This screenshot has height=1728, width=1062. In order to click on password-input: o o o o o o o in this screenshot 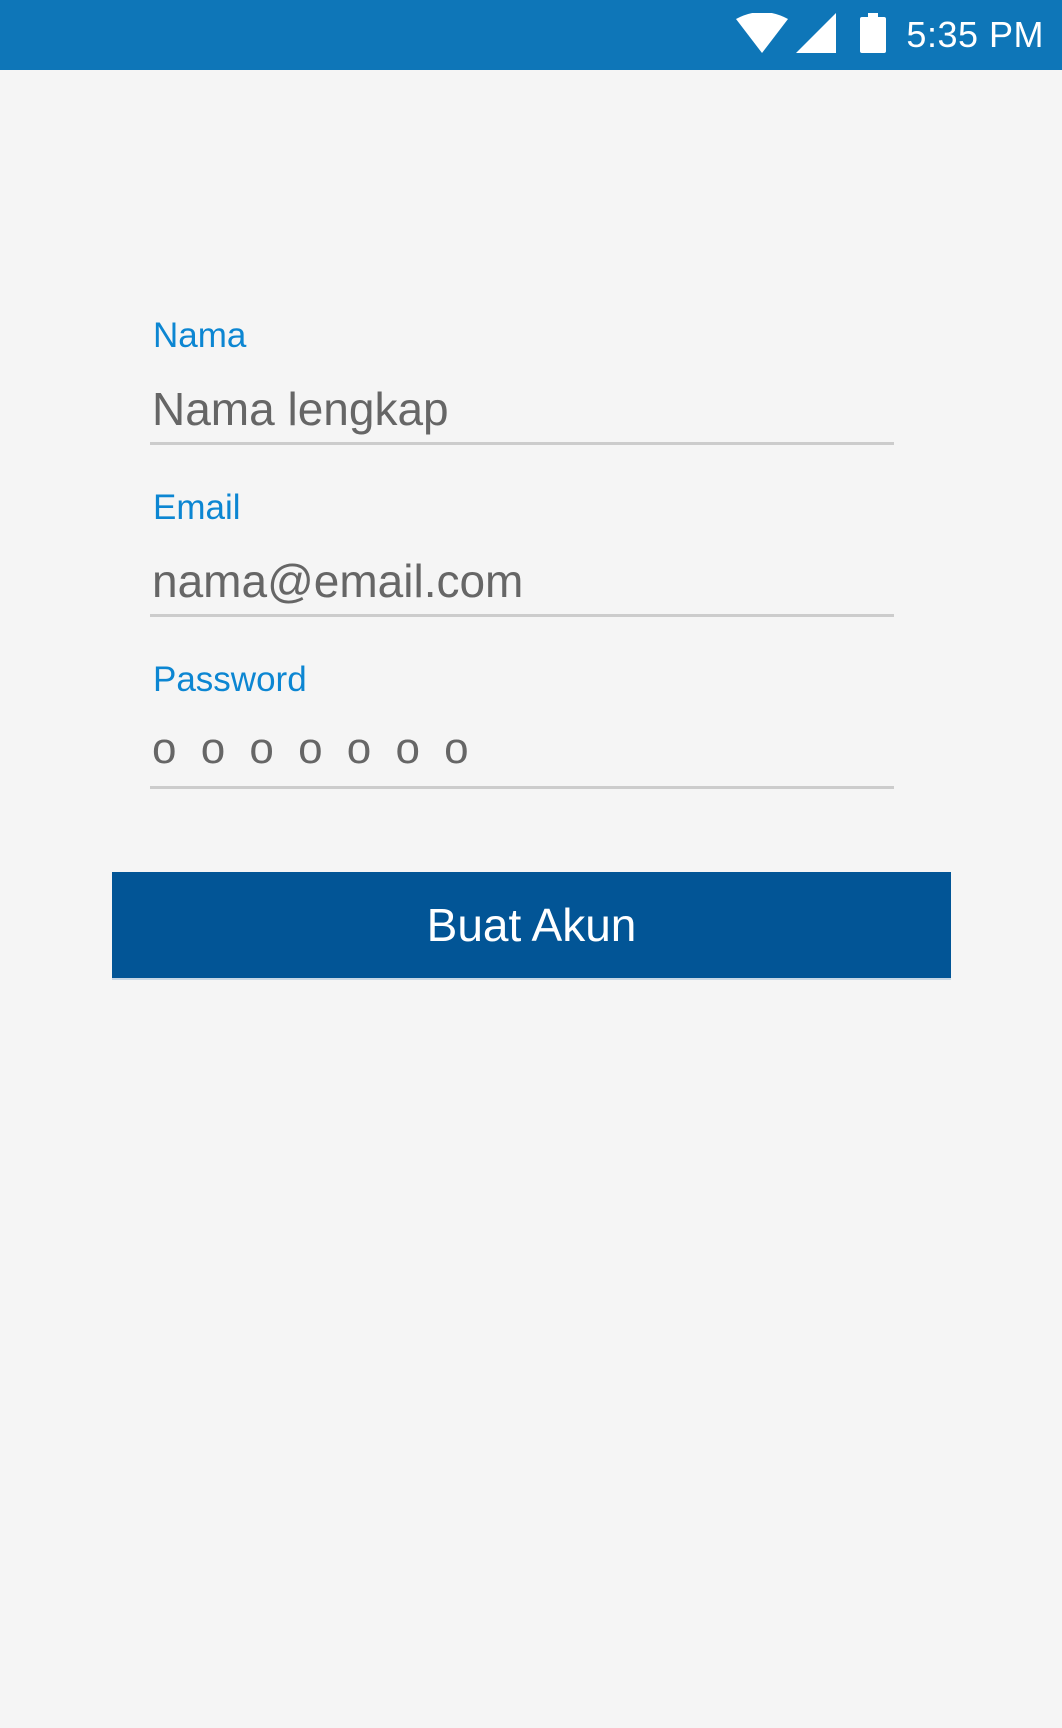, I will do `click(522, 754)`.